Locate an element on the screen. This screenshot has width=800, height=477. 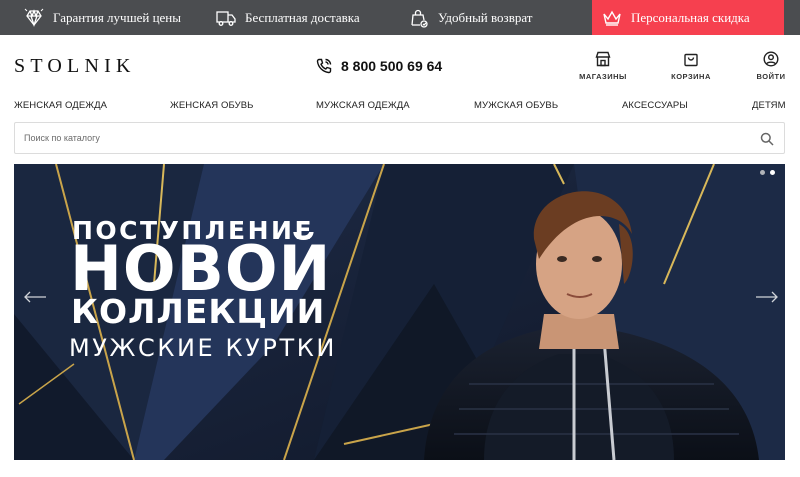
benefit-personal-discount: Персональная скидка is located at coordinates (688, 17).